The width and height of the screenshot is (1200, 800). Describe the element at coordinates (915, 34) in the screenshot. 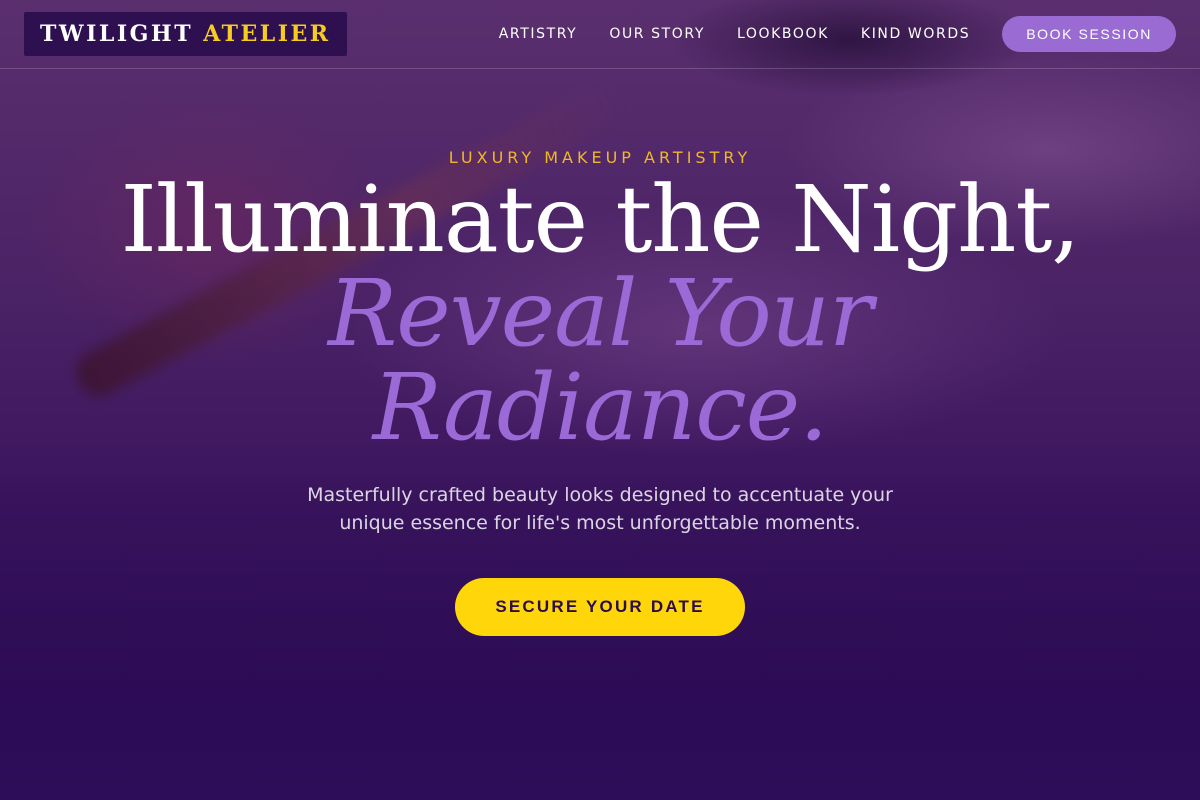

I see `nav-link-kind-words: KIND WORDS` at that location.